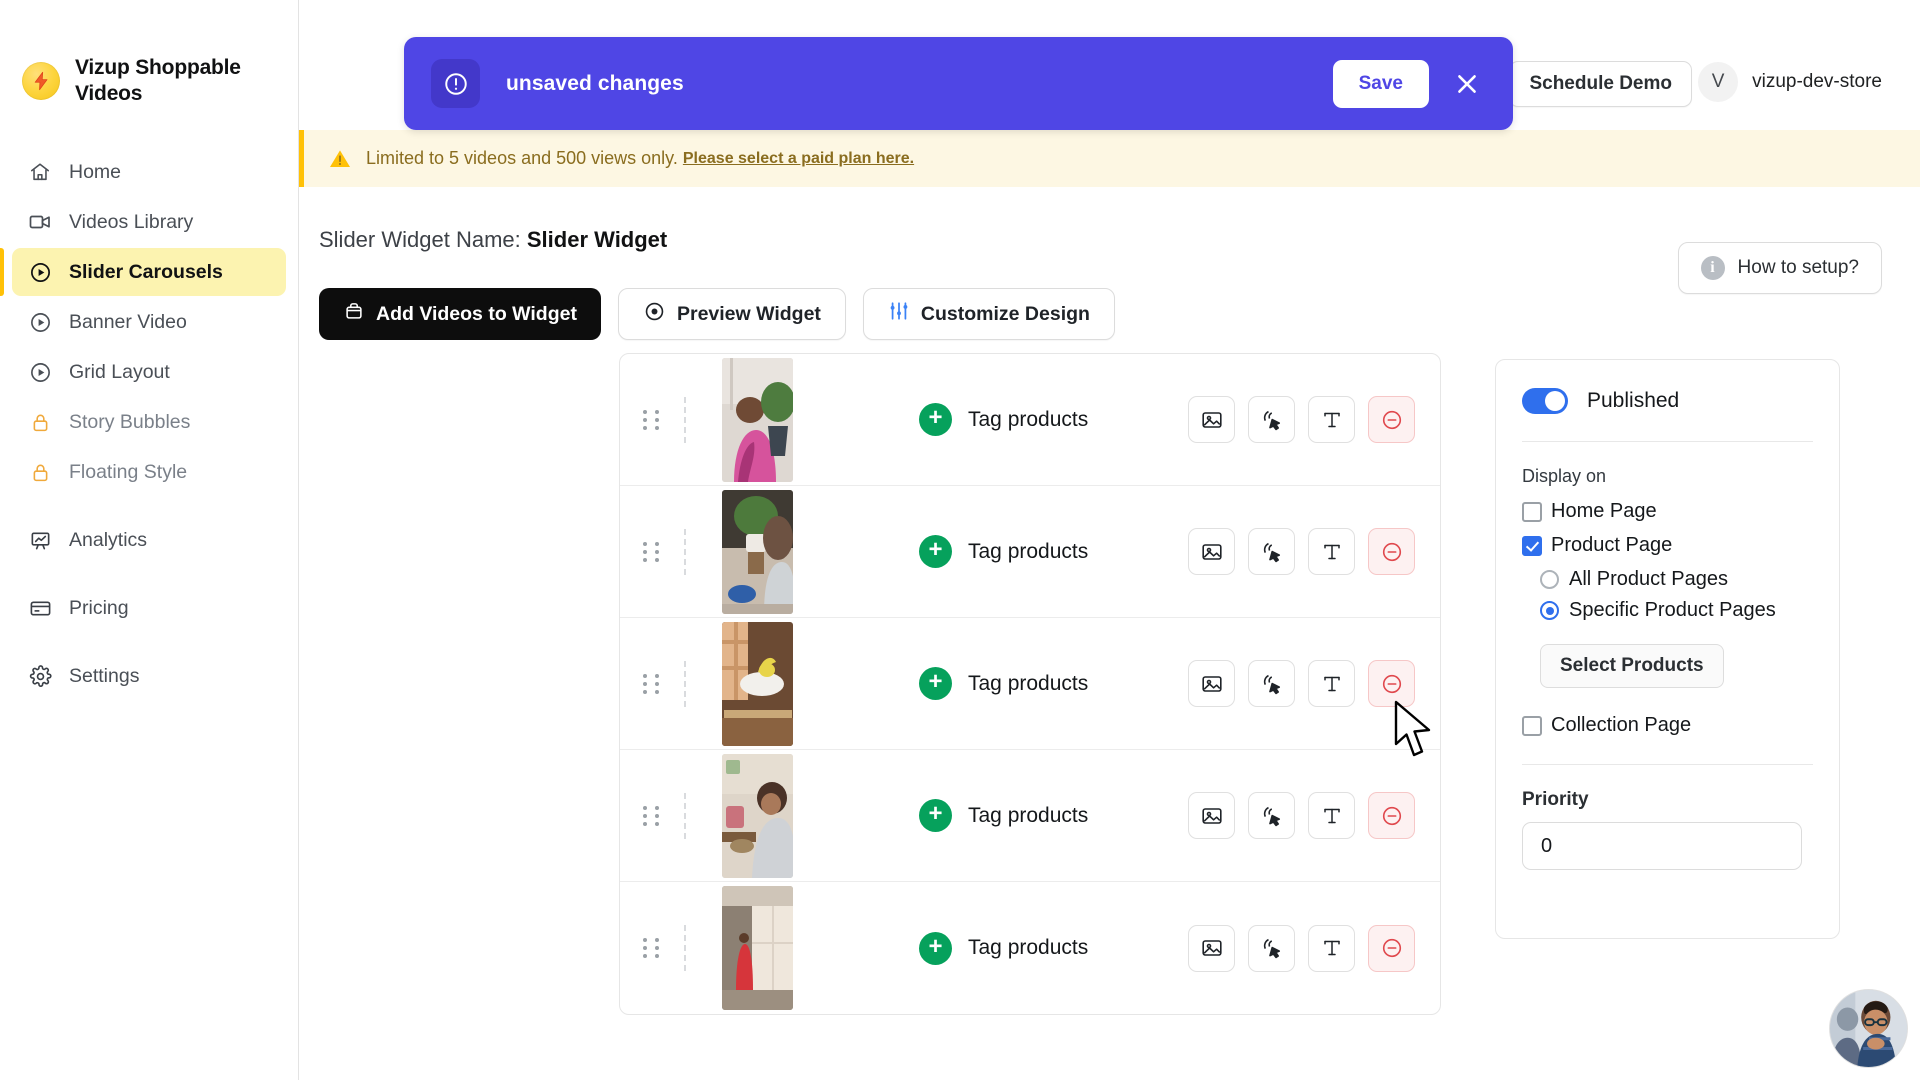  I want to click on sidebar-item-pricing: Pricing, so click(149, 608).